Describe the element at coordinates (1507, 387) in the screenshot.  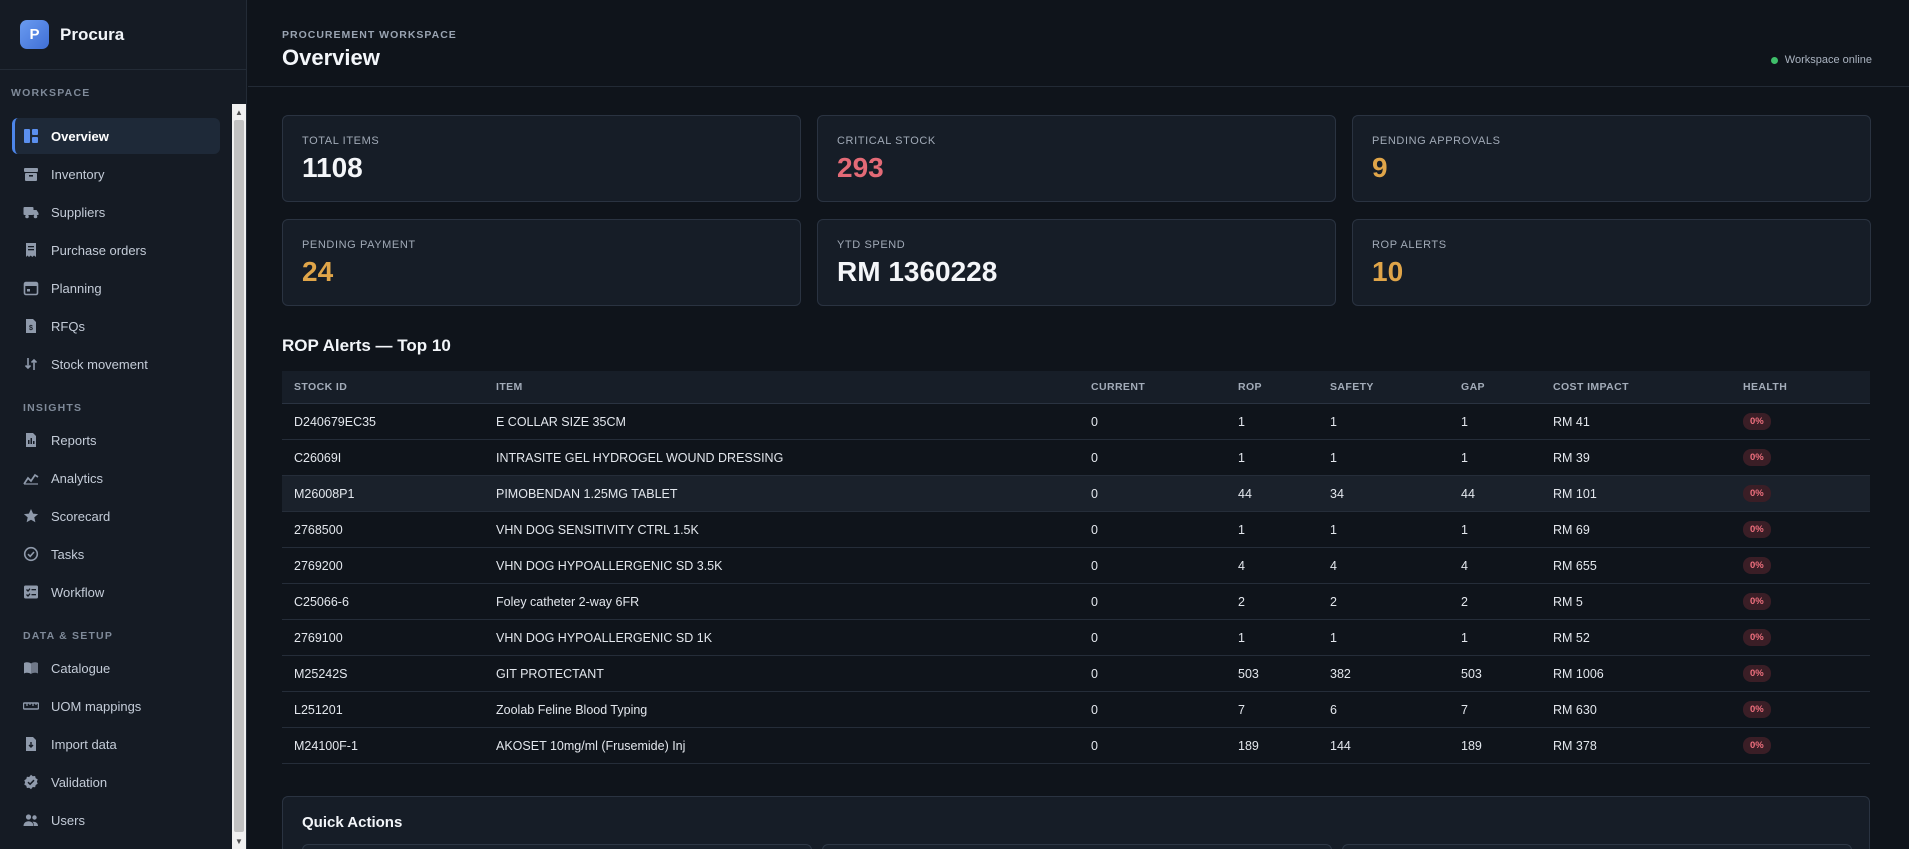
I see `column-header: GAP` at that location.